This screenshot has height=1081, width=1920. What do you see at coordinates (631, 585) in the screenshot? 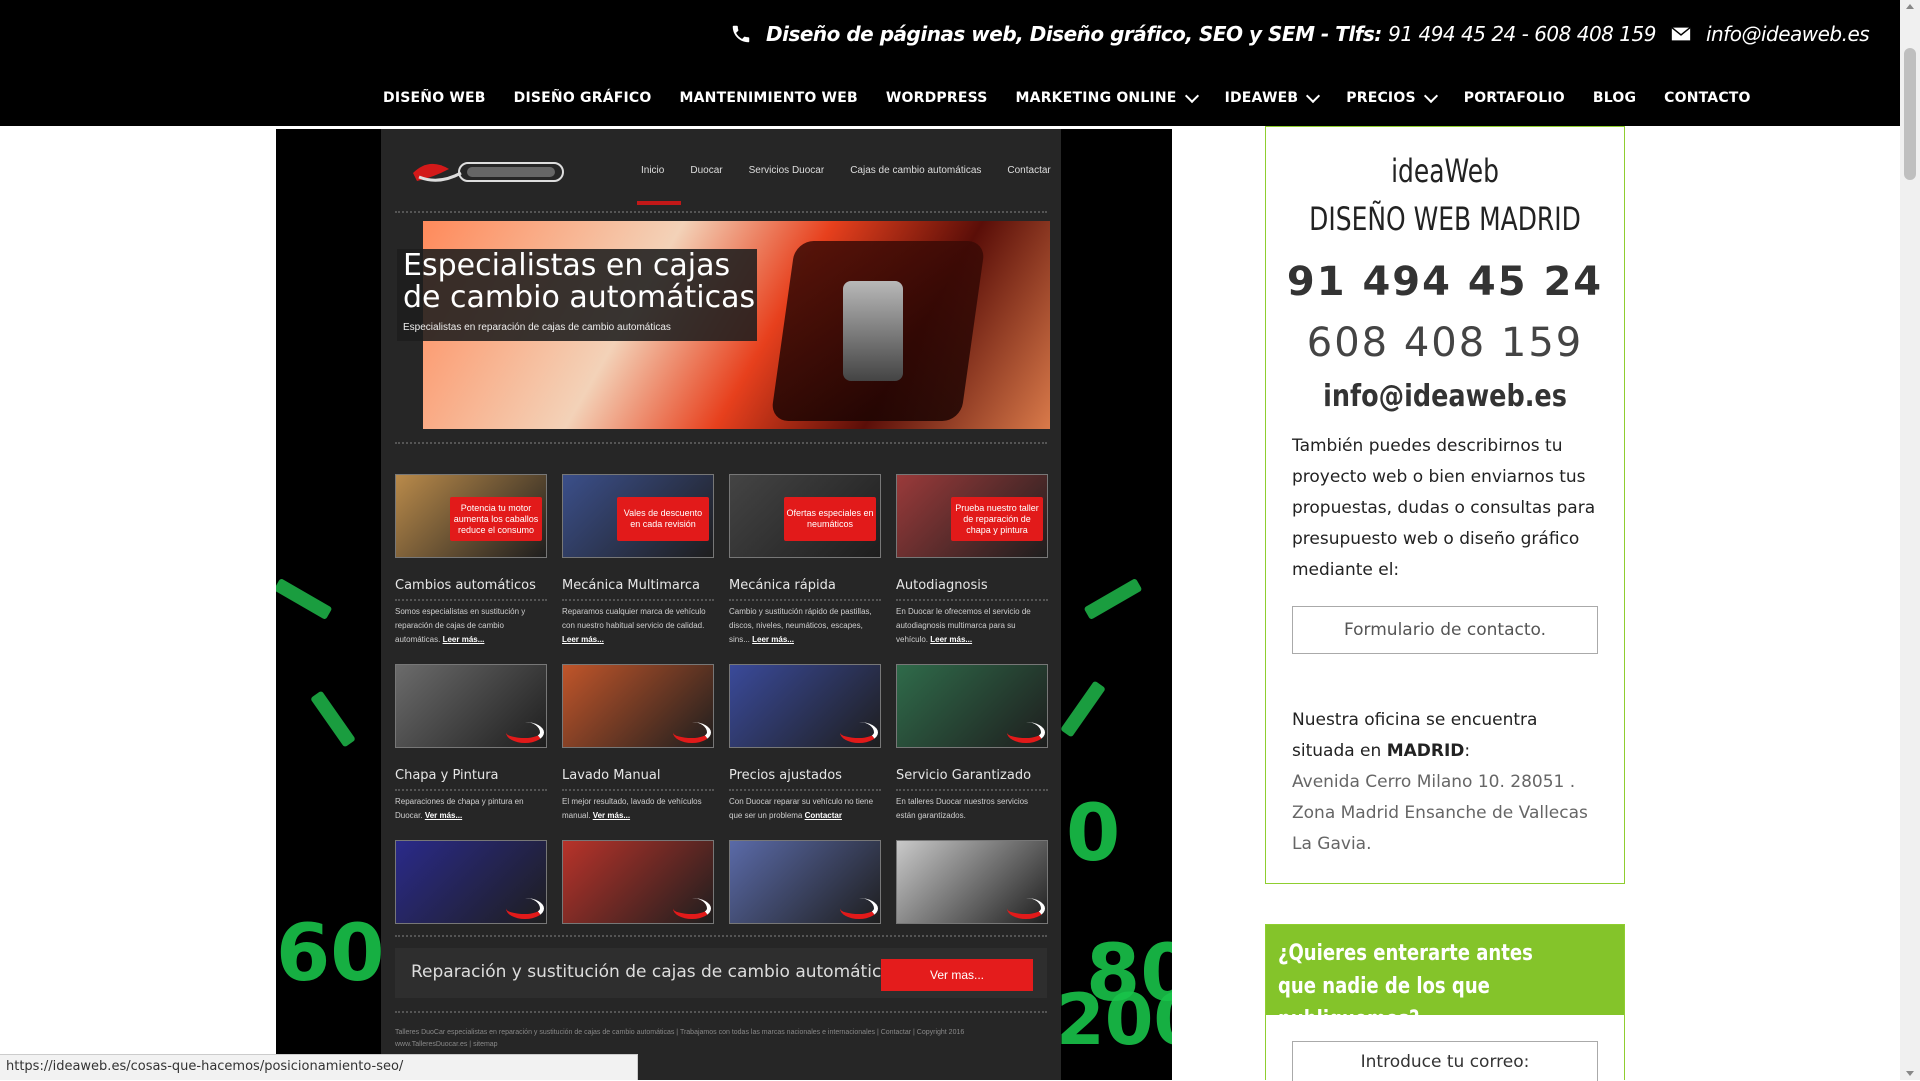
I see `service-card-title: Mecánica Multimarca` at bounding box center [631, 585].